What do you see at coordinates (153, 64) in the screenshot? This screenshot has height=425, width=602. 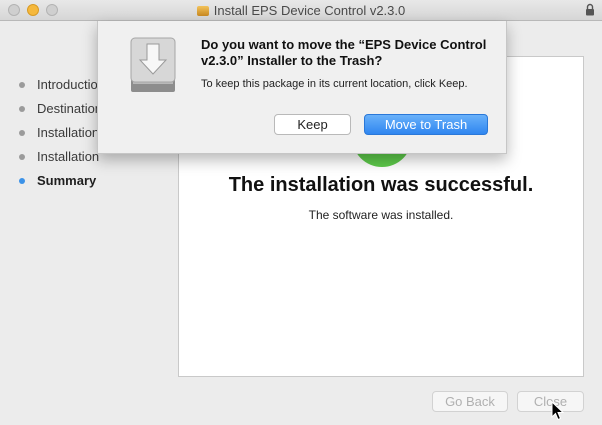 I see `installer-icon` at bounding box center [153, 64].